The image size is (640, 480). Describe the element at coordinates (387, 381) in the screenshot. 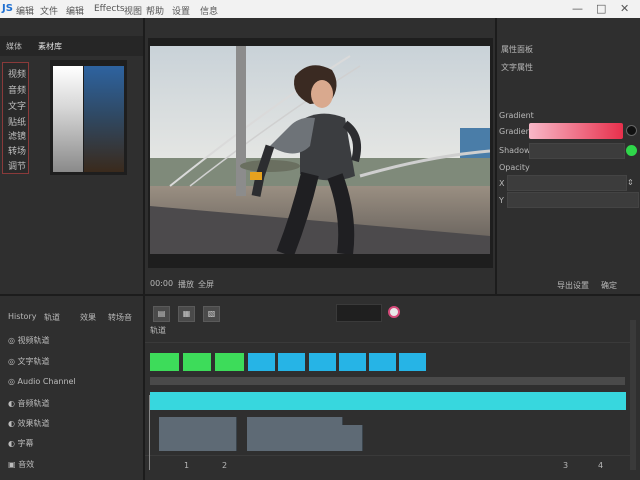

I see `audio-channel-bar` at that location.